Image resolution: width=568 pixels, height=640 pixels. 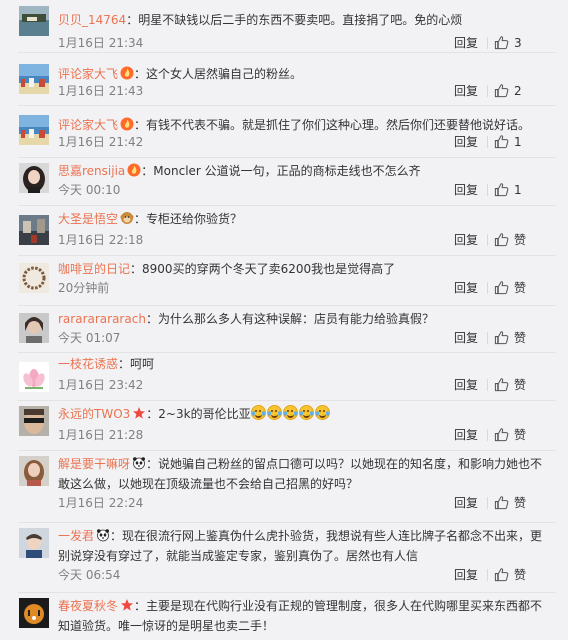 I want to click on username-link: 思嘉rensijia, so click(x=91, y=171).